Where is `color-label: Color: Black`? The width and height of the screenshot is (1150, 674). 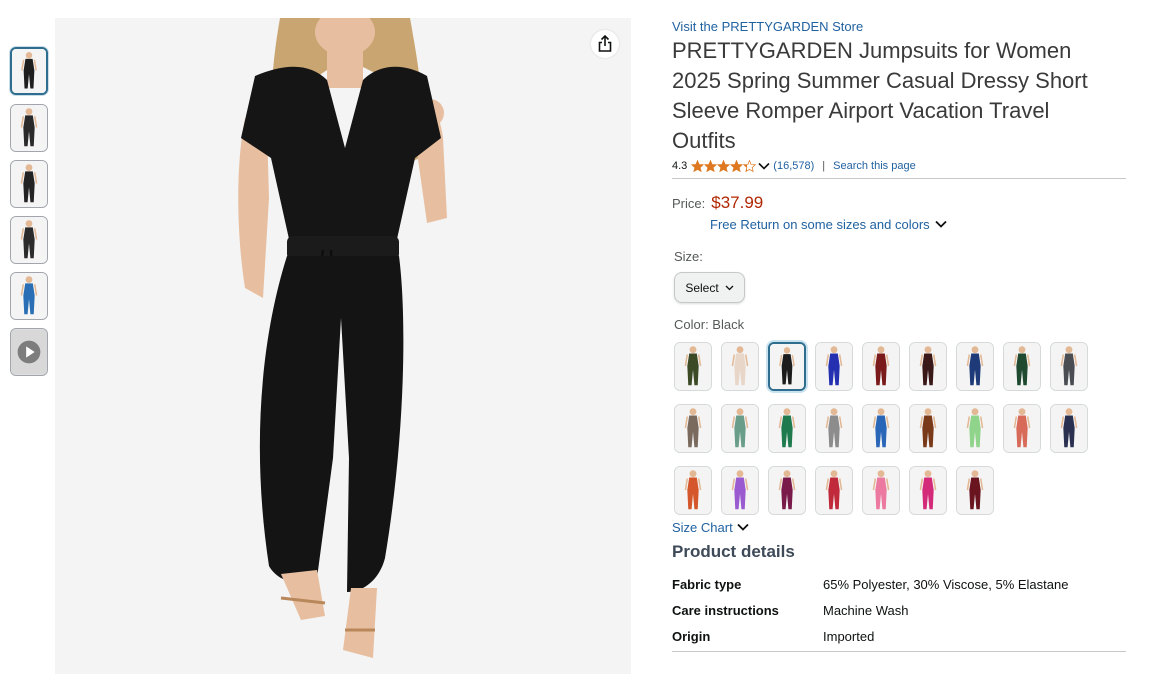
color-label: Color: Black is located at coordinates (709, 324).